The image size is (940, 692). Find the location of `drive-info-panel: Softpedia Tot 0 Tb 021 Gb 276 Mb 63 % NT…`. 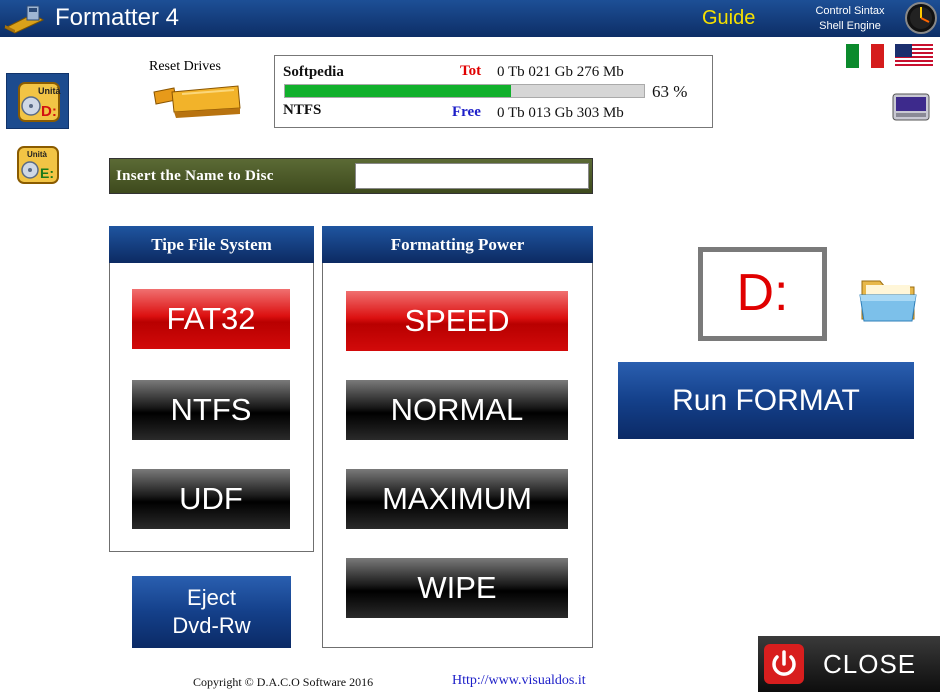

drive-info-panel: Softpedia Tot 0 Tb 021 Gb 276 Mb 63 % NT… is located at coordinates (493, 91).